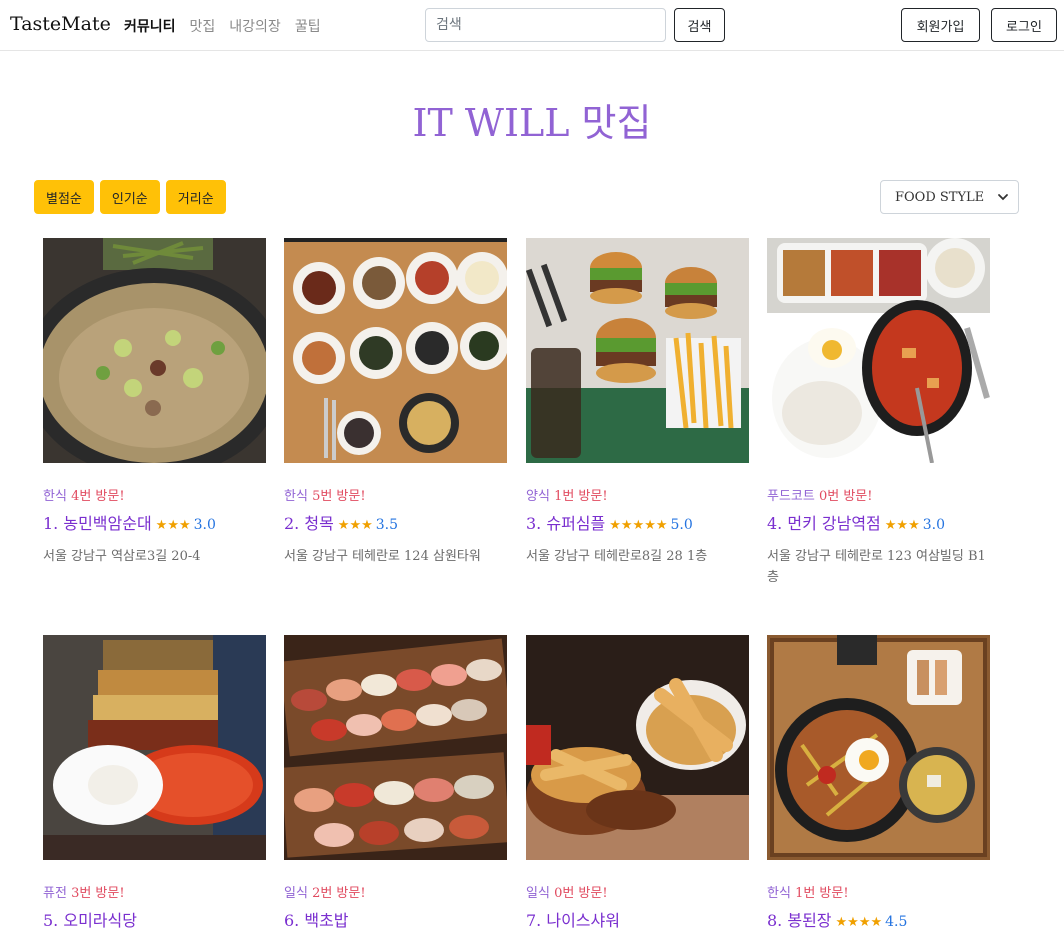  What do you see at coordinates (1003, 197) in the screenshot?
I see `chevron-down-icon` at bounding box center [1003, 197].